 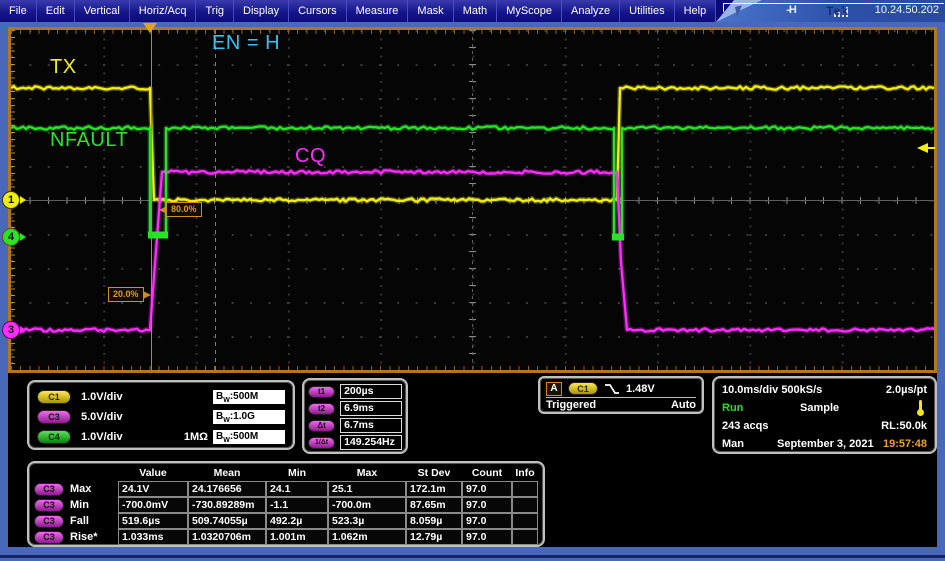 What do you see at coordinates (63, 67) in the screenshot?
I see `label-tx: TX` at bounding box center [63, 67].